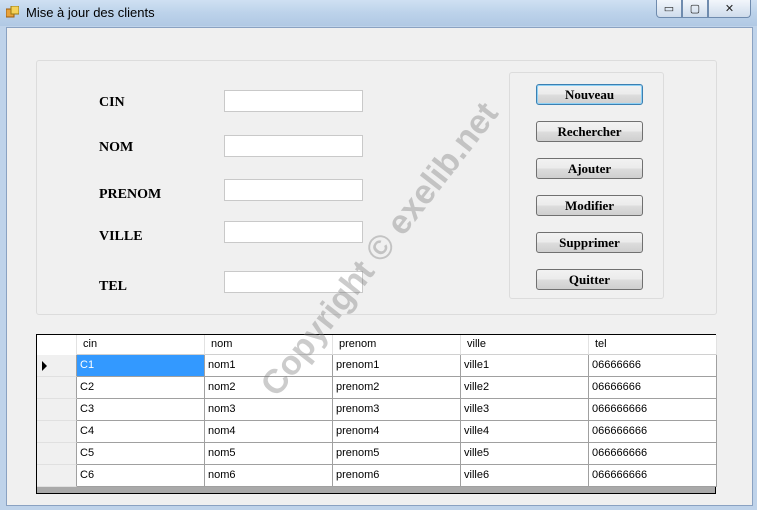 Image resolution: width=757 pixels, height=510 pixels. What do you see at coordinates (269, 410) in the screenshot?
I see `cell-nom: nom3` at bounding box center [269, 410].